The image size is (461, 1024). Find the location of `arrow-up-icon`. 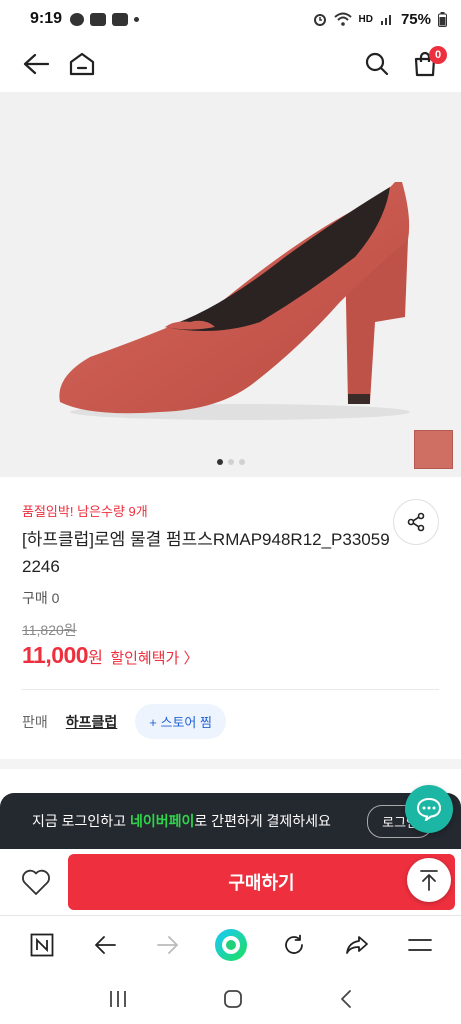

arrow-up-icon is located at coordinates (429, 880).